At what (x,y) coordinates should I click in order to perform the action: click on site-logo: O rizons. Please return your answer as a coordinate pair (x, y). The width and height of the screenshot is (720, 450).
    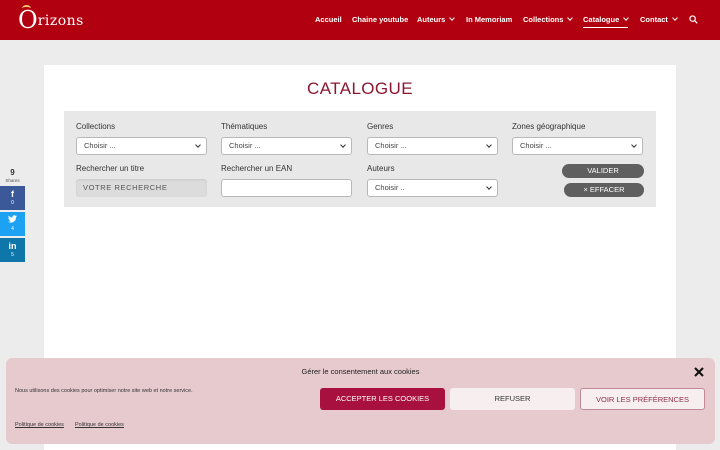
    Looking at the image, I should click on (51, 19).